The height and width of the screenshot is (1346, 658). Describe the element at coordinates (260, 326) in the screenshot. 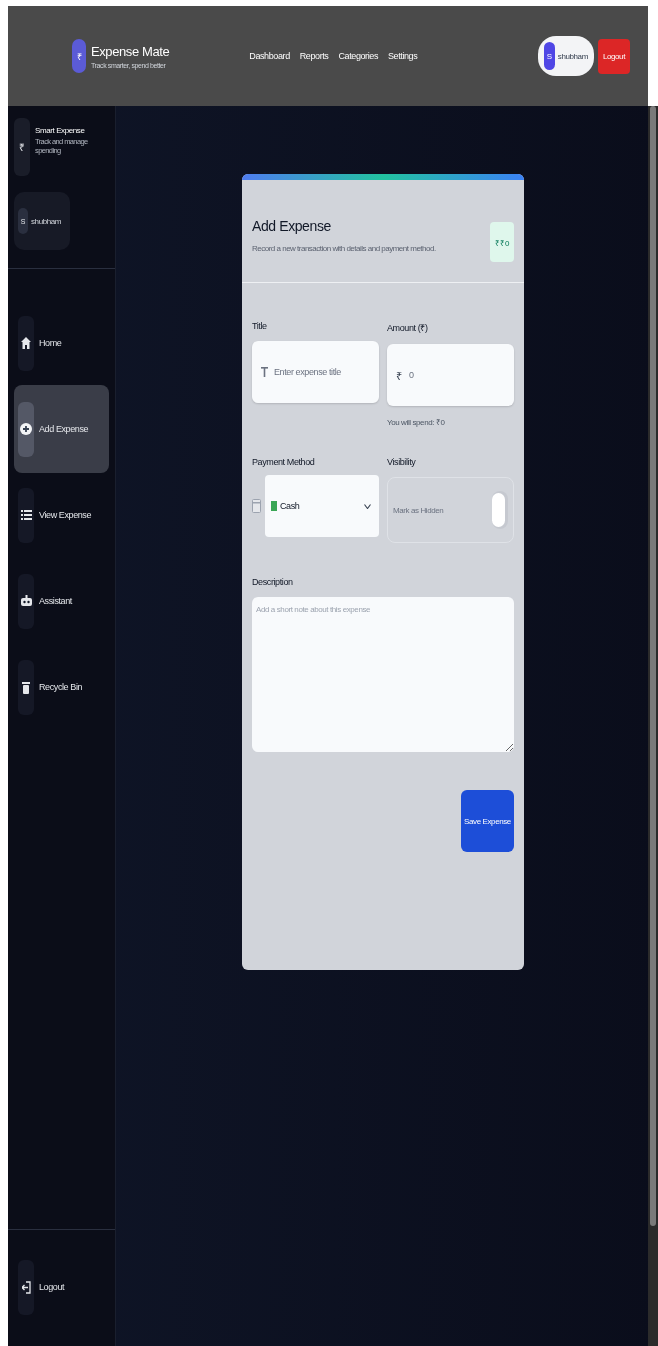

I see `field-label: Title` at that location.